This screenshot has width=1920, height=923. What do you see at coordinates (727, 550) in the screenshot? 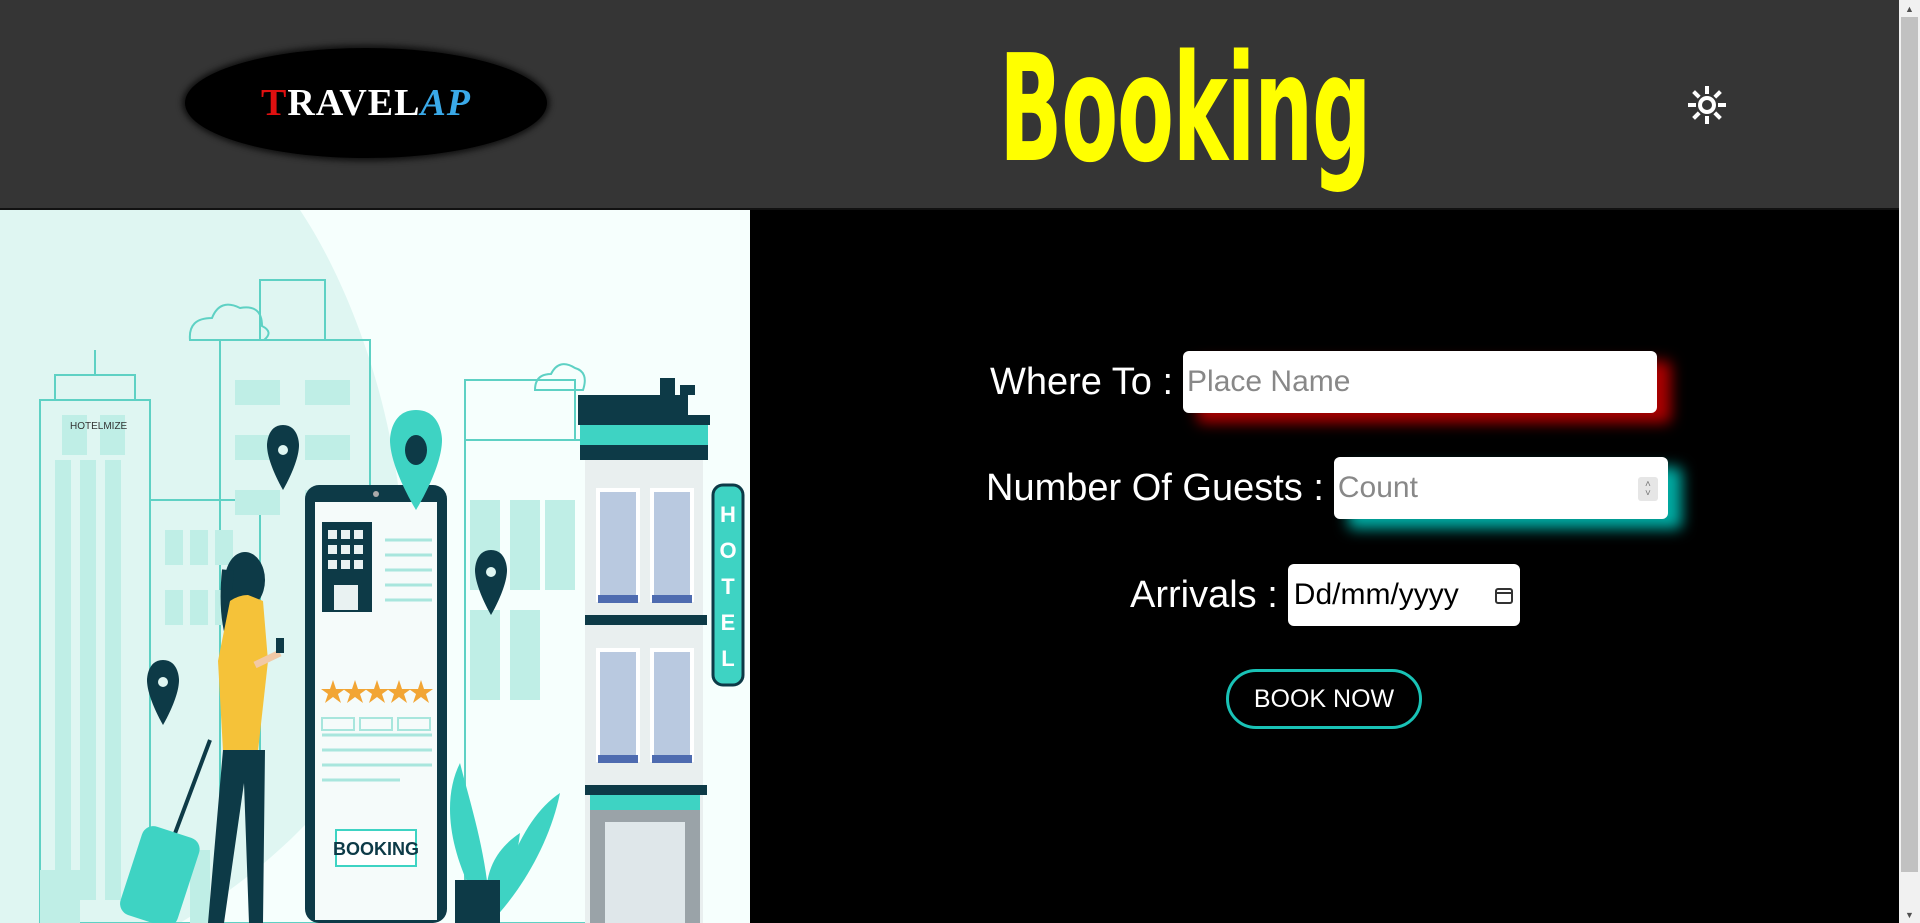
I see `hotel-sign-letter: O` at bounding box center [727, 550].